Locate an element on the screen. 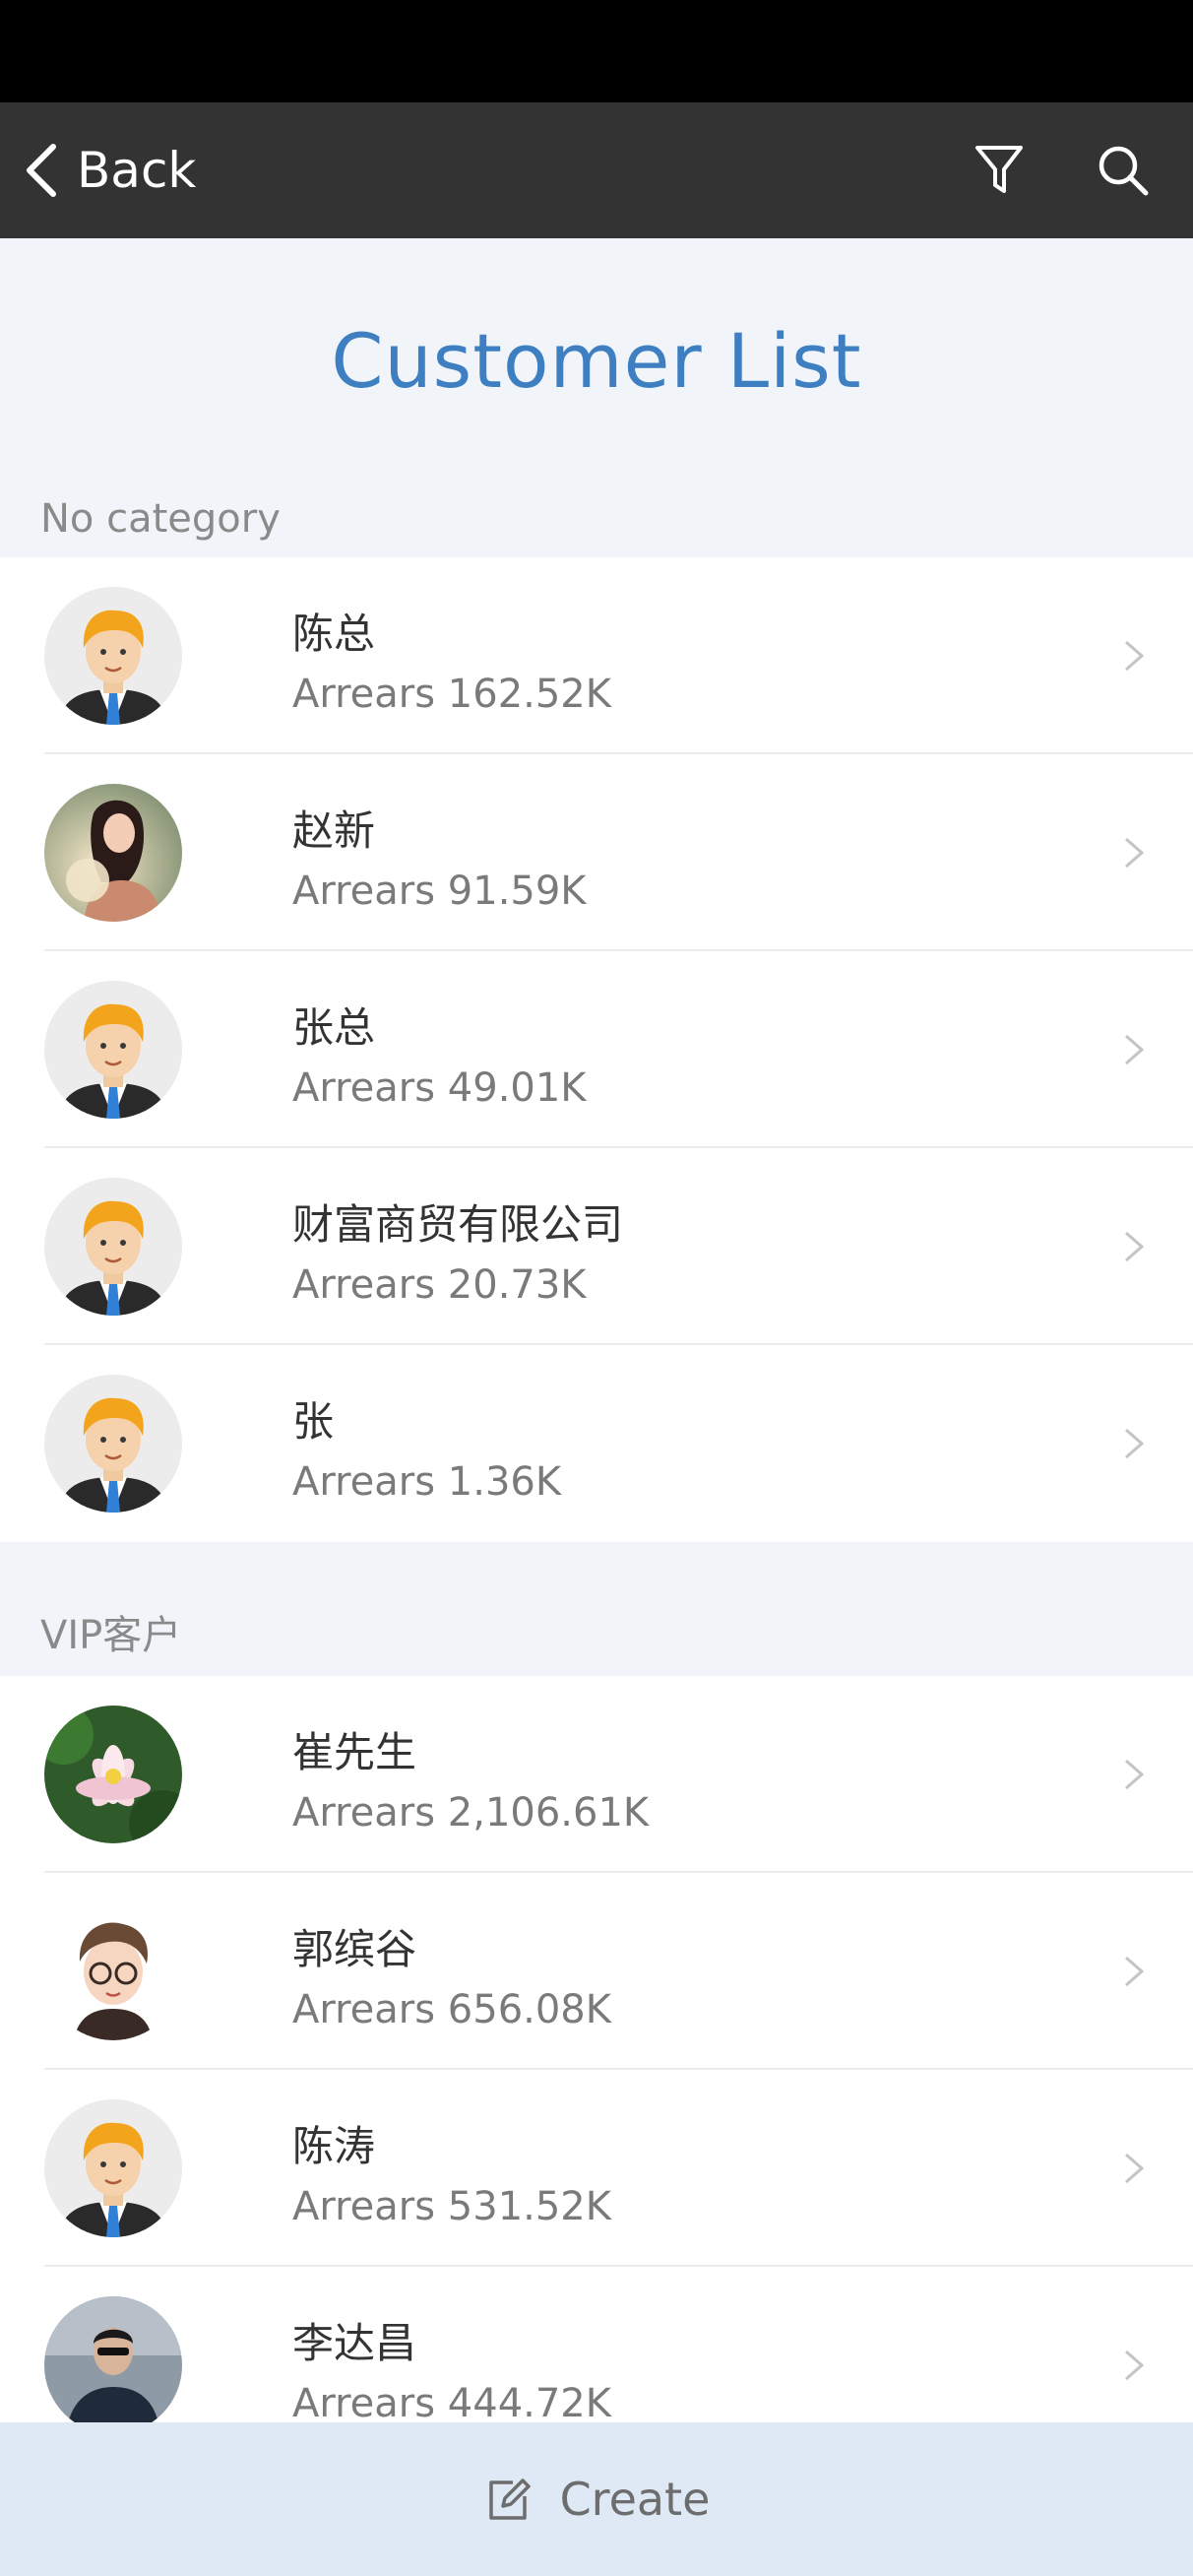  filter-icon is located at coordinates (999, 169).